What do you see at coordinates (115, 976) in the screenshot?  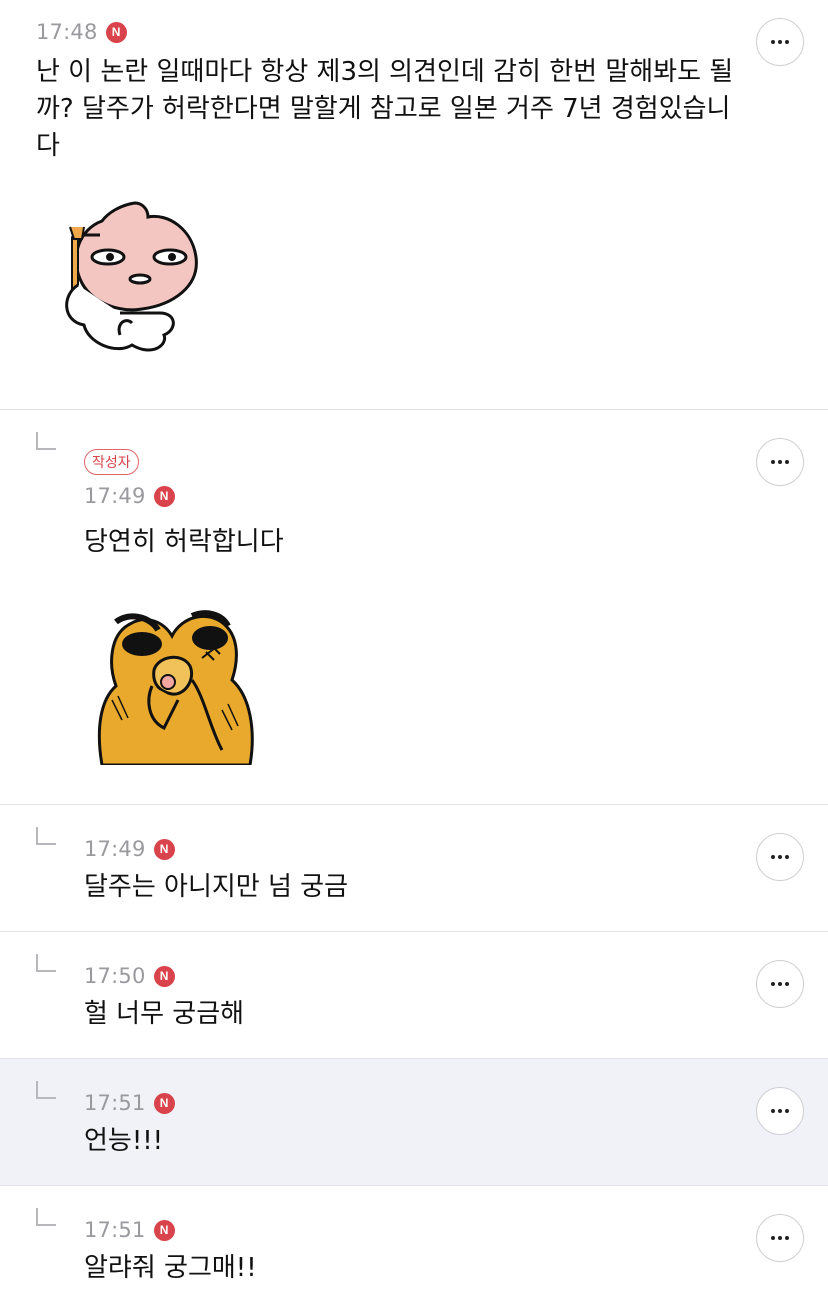 I see `comment-time: 17:50` at bounding box center [115, 976].